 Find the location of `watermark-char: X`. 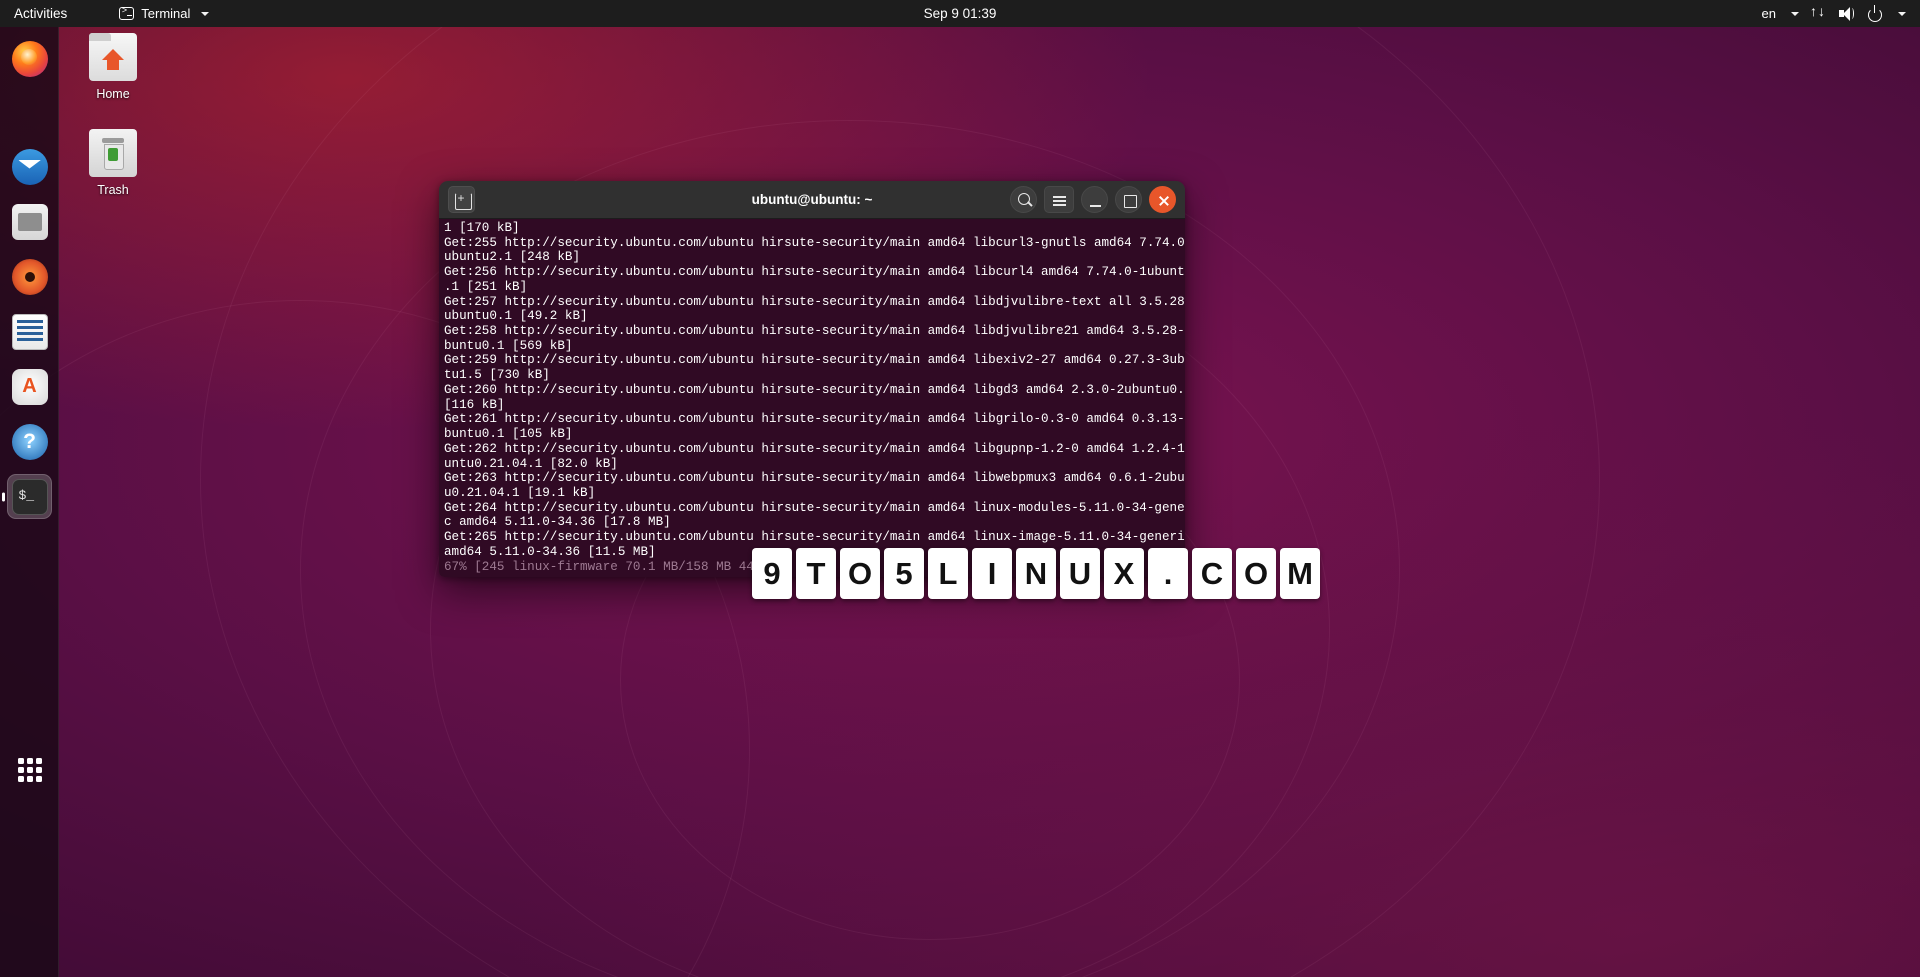

watermark-char: X is located at coordinates (1124, 573).